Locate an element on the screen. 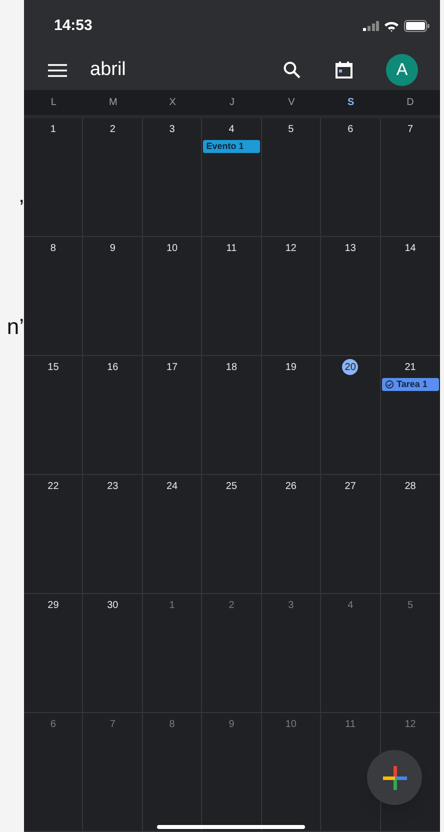 The image size is (444, 832). day-number: 13 is located at coordinates (350, 248).